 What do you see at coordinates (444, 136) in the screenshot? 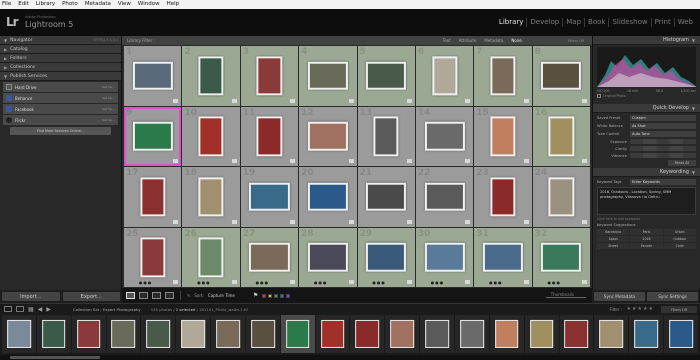
I see `grid-cell: 14` at bounding box center [444, 136].